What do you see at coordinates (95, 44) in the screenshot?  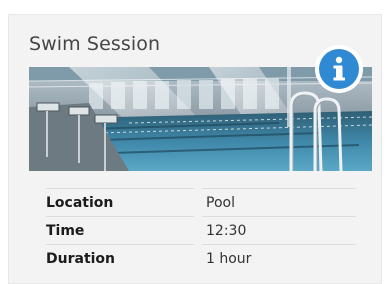 I see `card-title: Swim Session` at bounding box center [95, 44].